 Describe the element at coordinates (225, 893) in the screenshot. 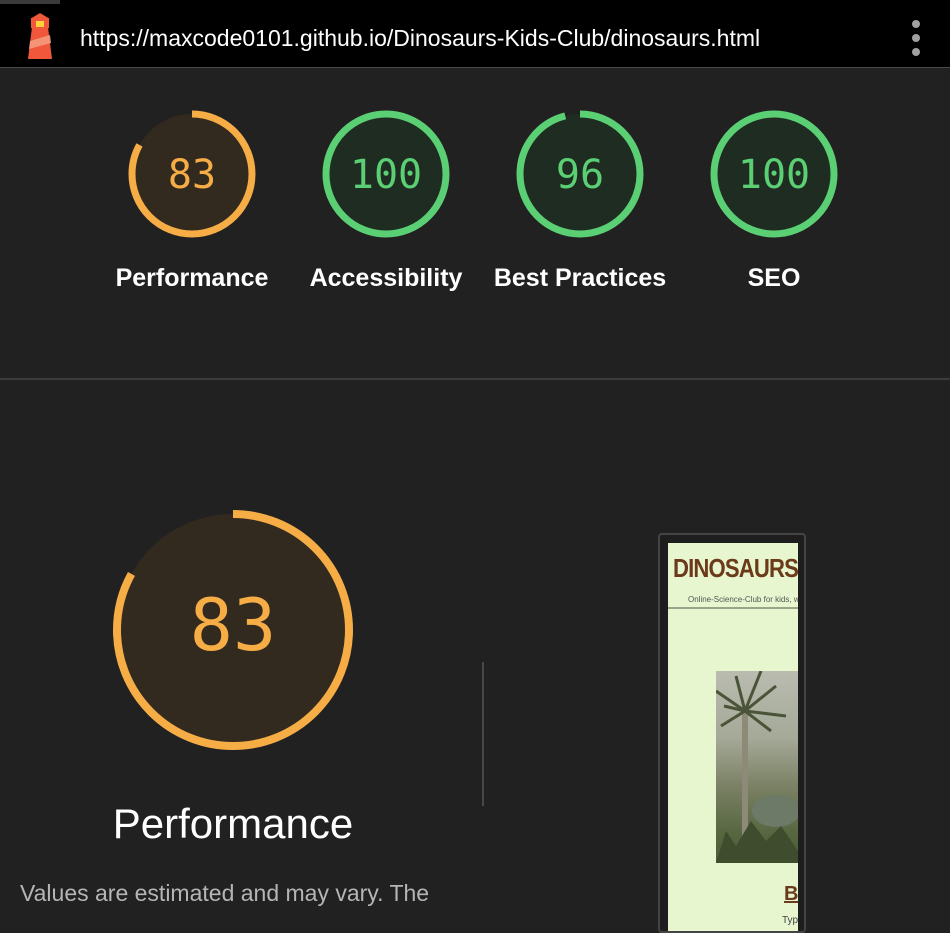

I see `estimate-note: Values are estimated and may vary. The` at that location.